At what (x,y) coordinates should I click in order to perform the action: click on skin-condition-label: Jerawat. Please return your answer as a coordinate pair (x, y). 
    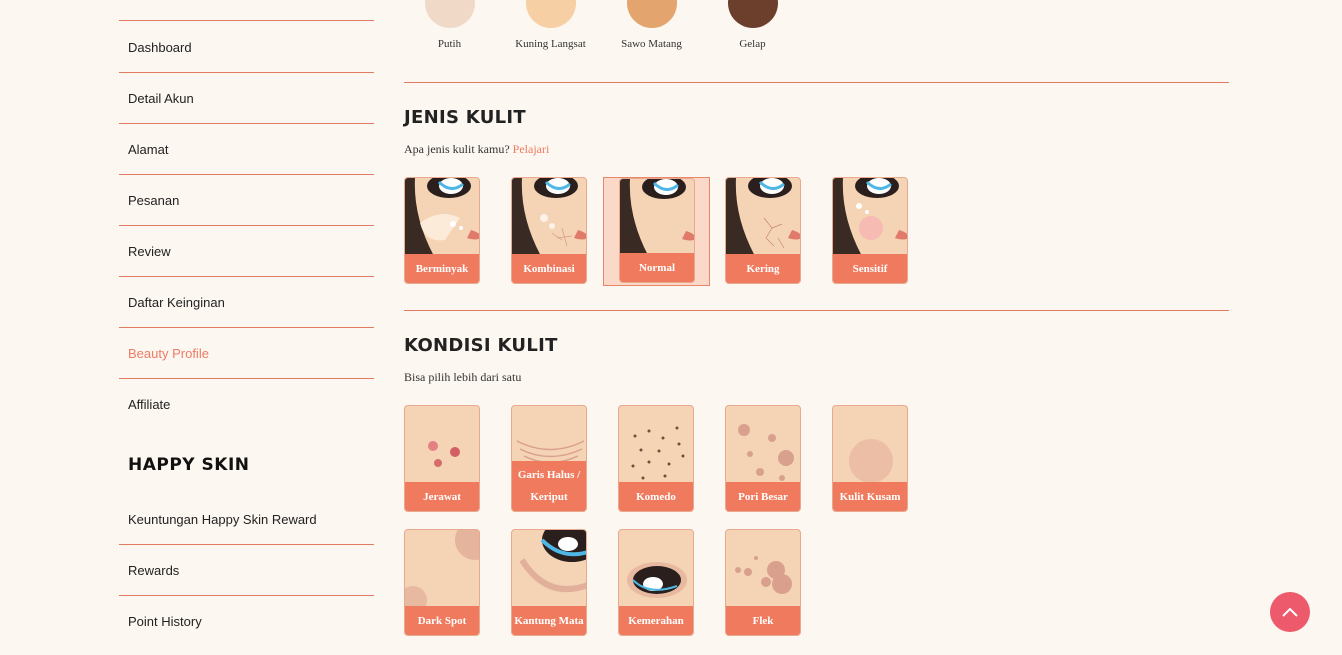
    Looking at the image, I should click on (442, 496).